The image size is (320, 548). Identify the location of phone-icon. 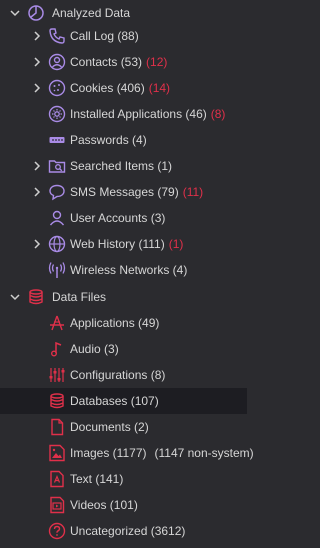
(57, 36).